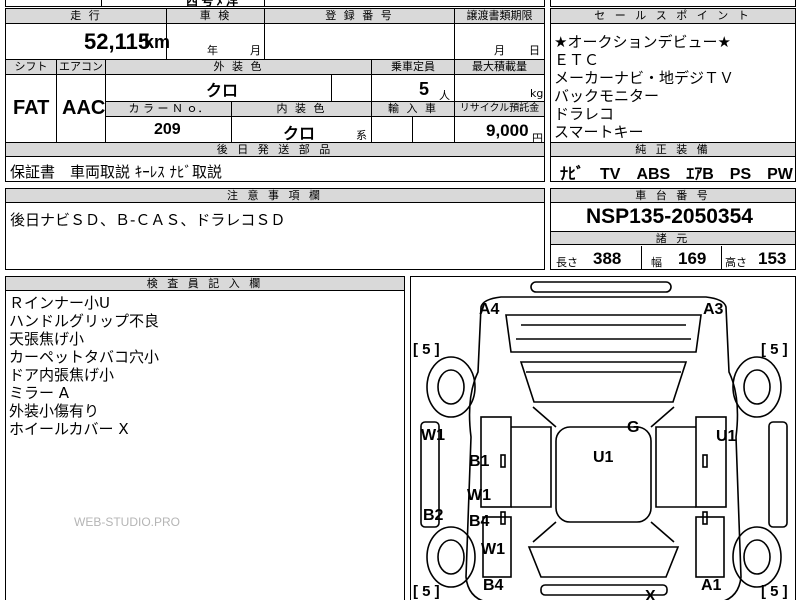  Describe the element at coordinates (644, 78) in the screenshot. I see `sales-point-item: メーカーナビ・地デジＴＶ` at that location.